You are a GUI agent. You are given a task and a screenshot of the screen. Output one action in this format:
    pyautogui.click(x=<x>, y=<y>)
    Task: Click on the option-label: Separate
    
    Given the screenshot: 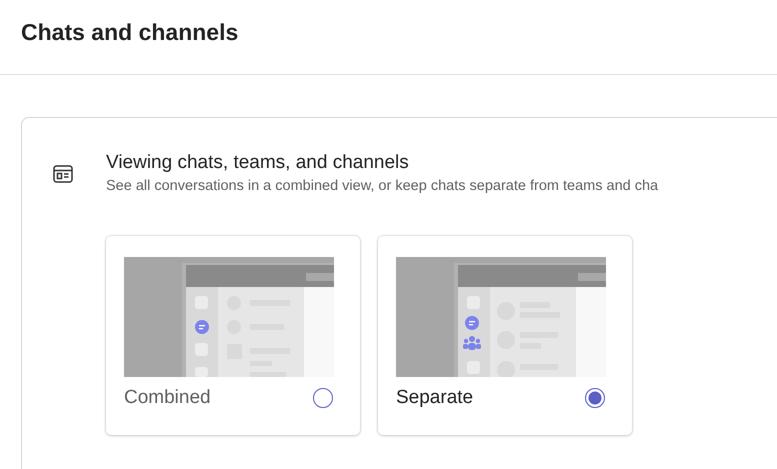 What is the action you would take?
    pyautogui.click(x=435, y=398)
    